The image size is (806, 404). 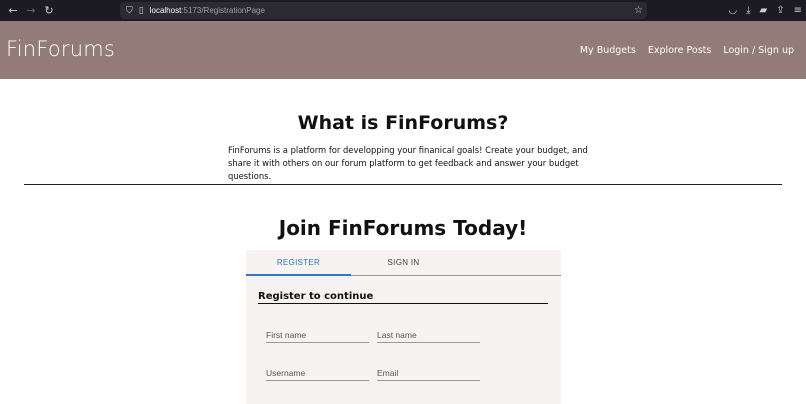 I want to click on url-path: :5173/RegistrationPage, so click(x=223, y=10).